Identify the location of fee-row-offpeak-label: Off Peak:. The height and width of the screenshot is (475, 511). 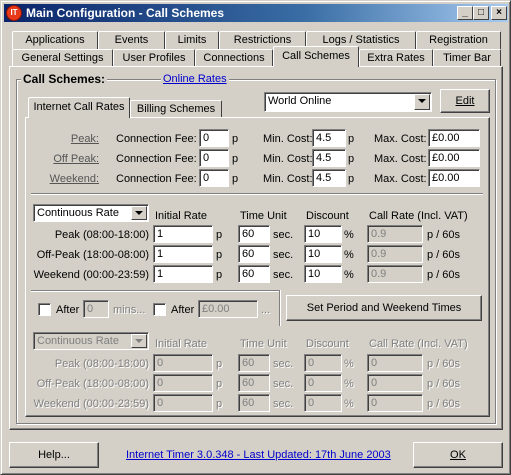
(76, 159).